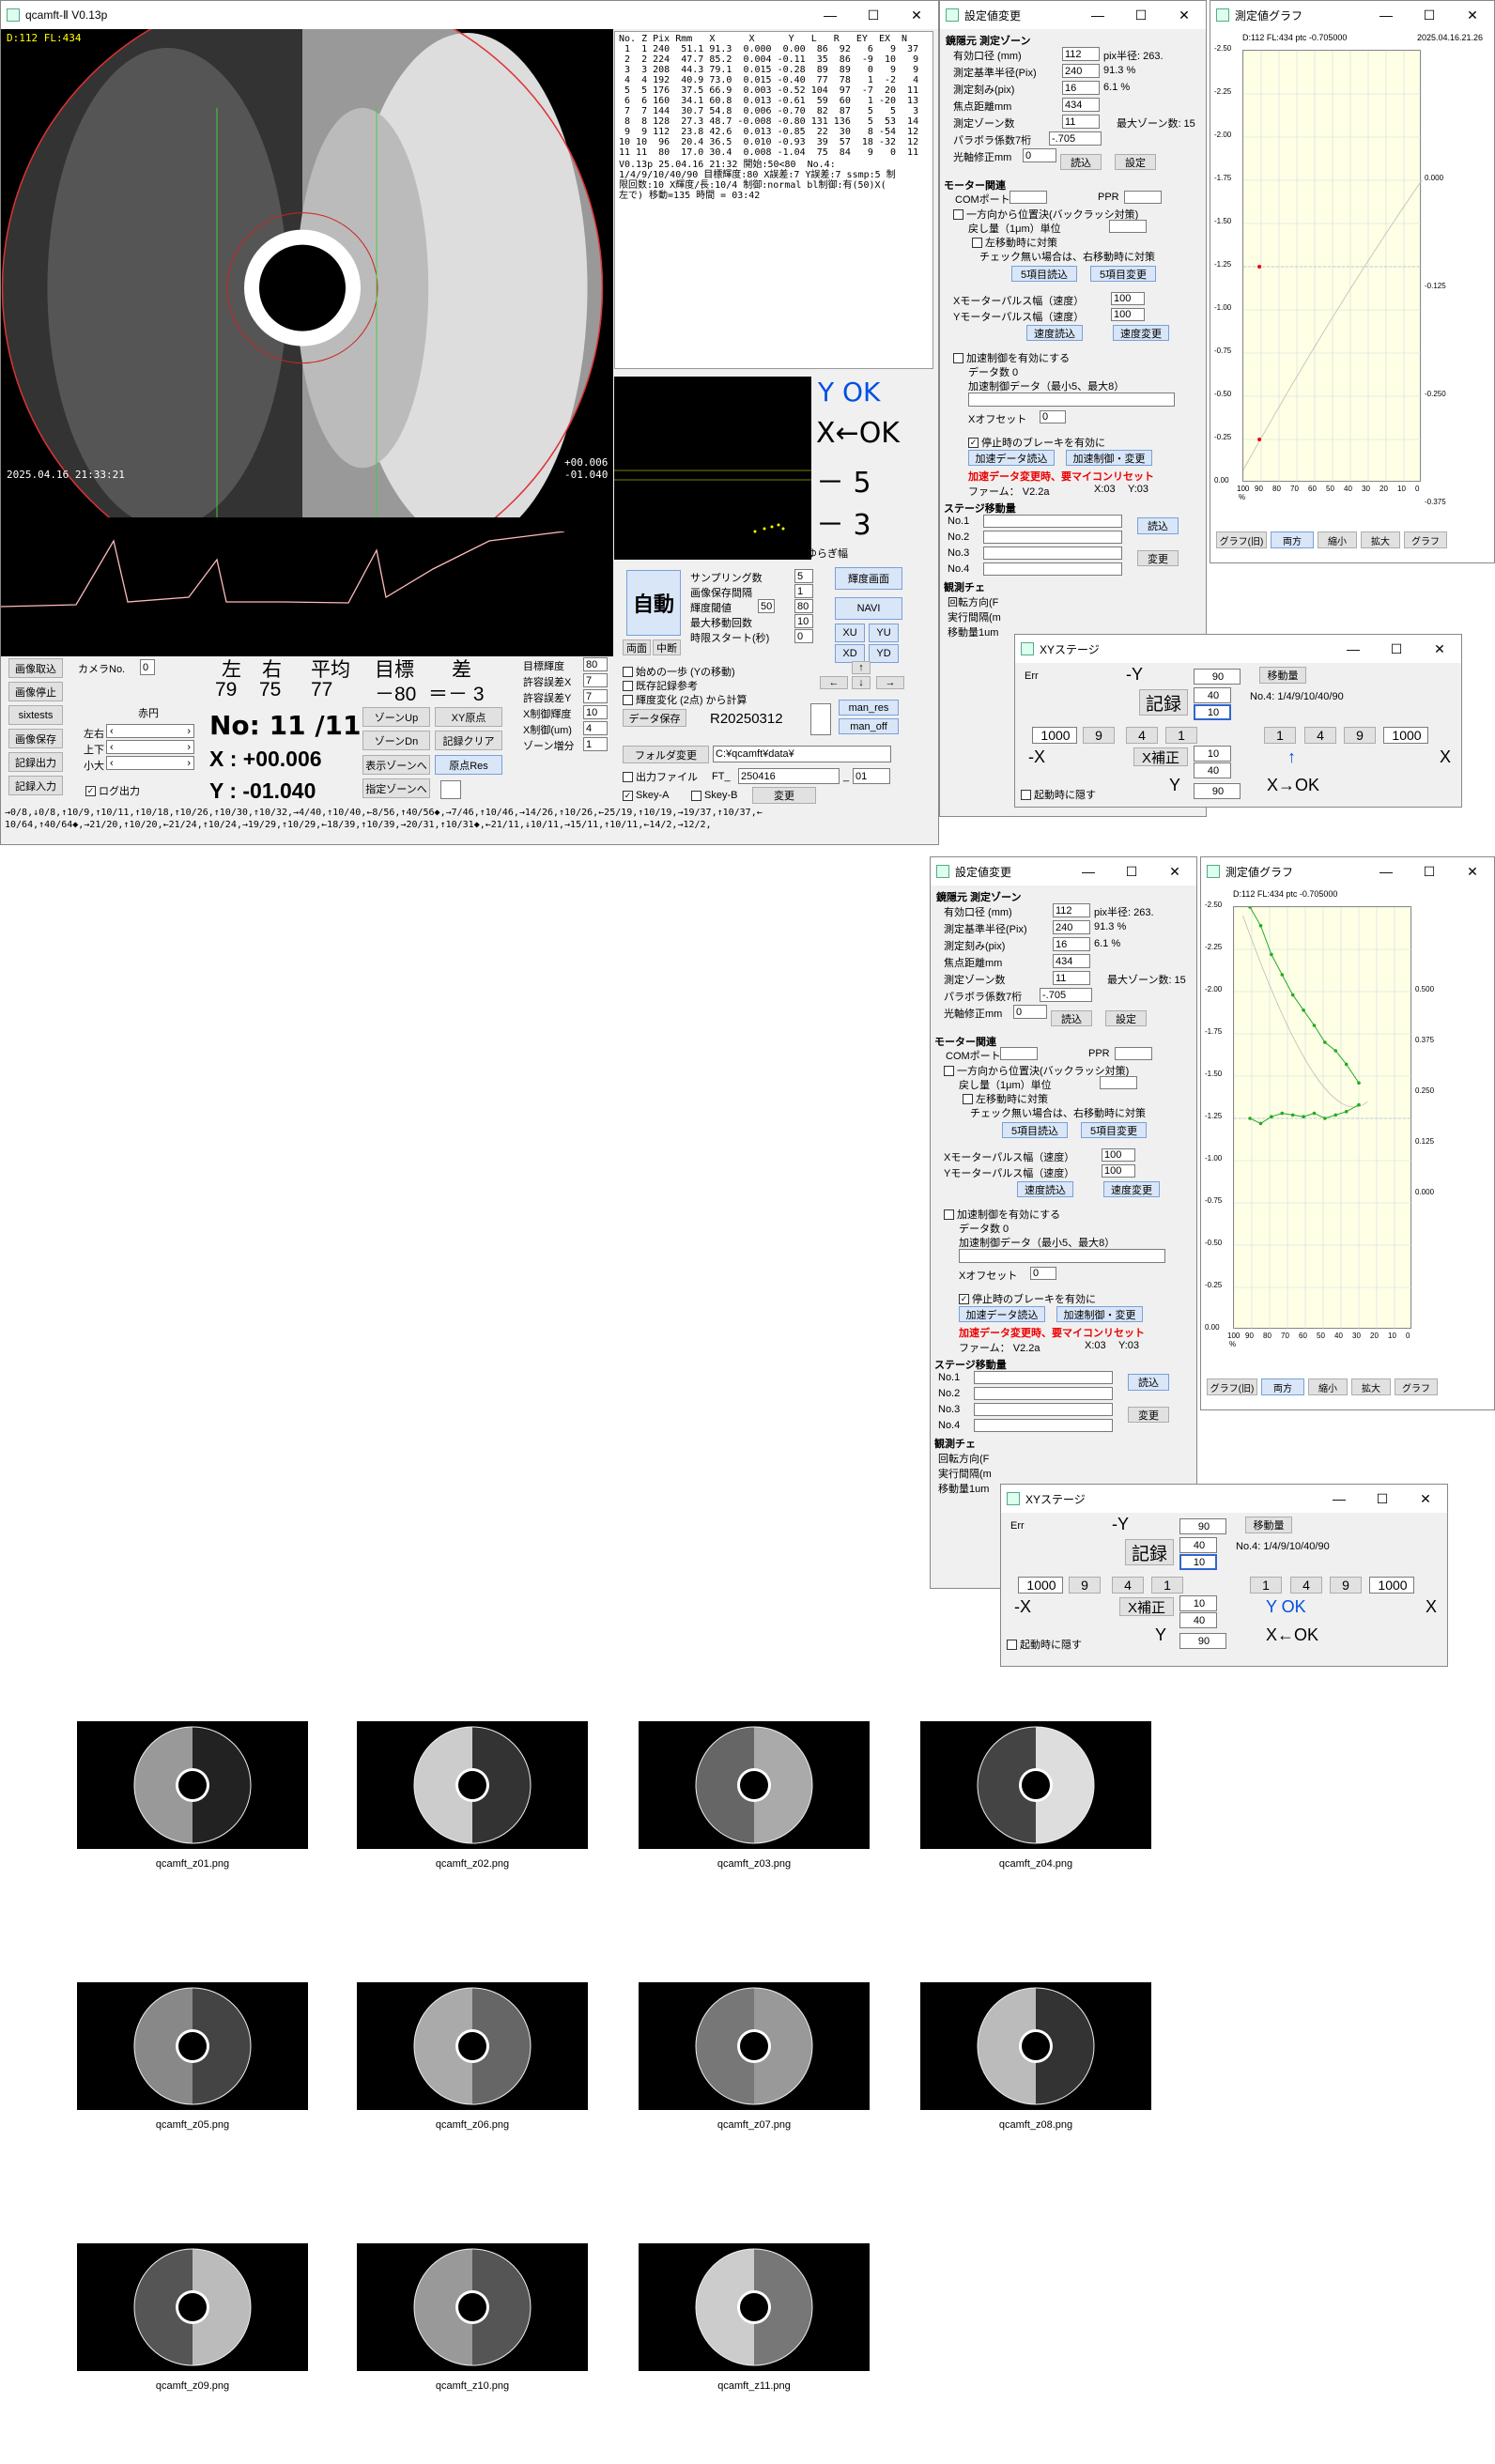 The image size is (1495, 2464). Describe the element at coordinates (861, 667) in the screenshot. I see `up-arrow-icon: ↑` at that location.